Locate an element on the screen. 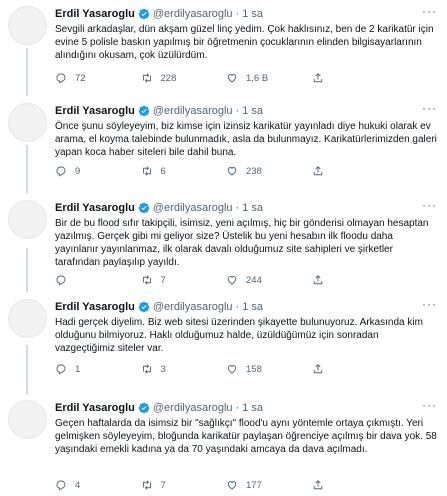 Image resolution: width=447 pixels, height=496 pixels. retweet-button: 228 is located at coordinates (184, 78).